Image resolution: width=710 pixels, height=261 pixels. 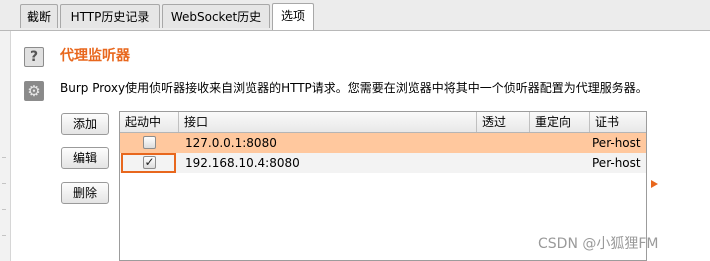 I want to click on tab-http-history: HTTP历史记录, so click(x=110, y=16).